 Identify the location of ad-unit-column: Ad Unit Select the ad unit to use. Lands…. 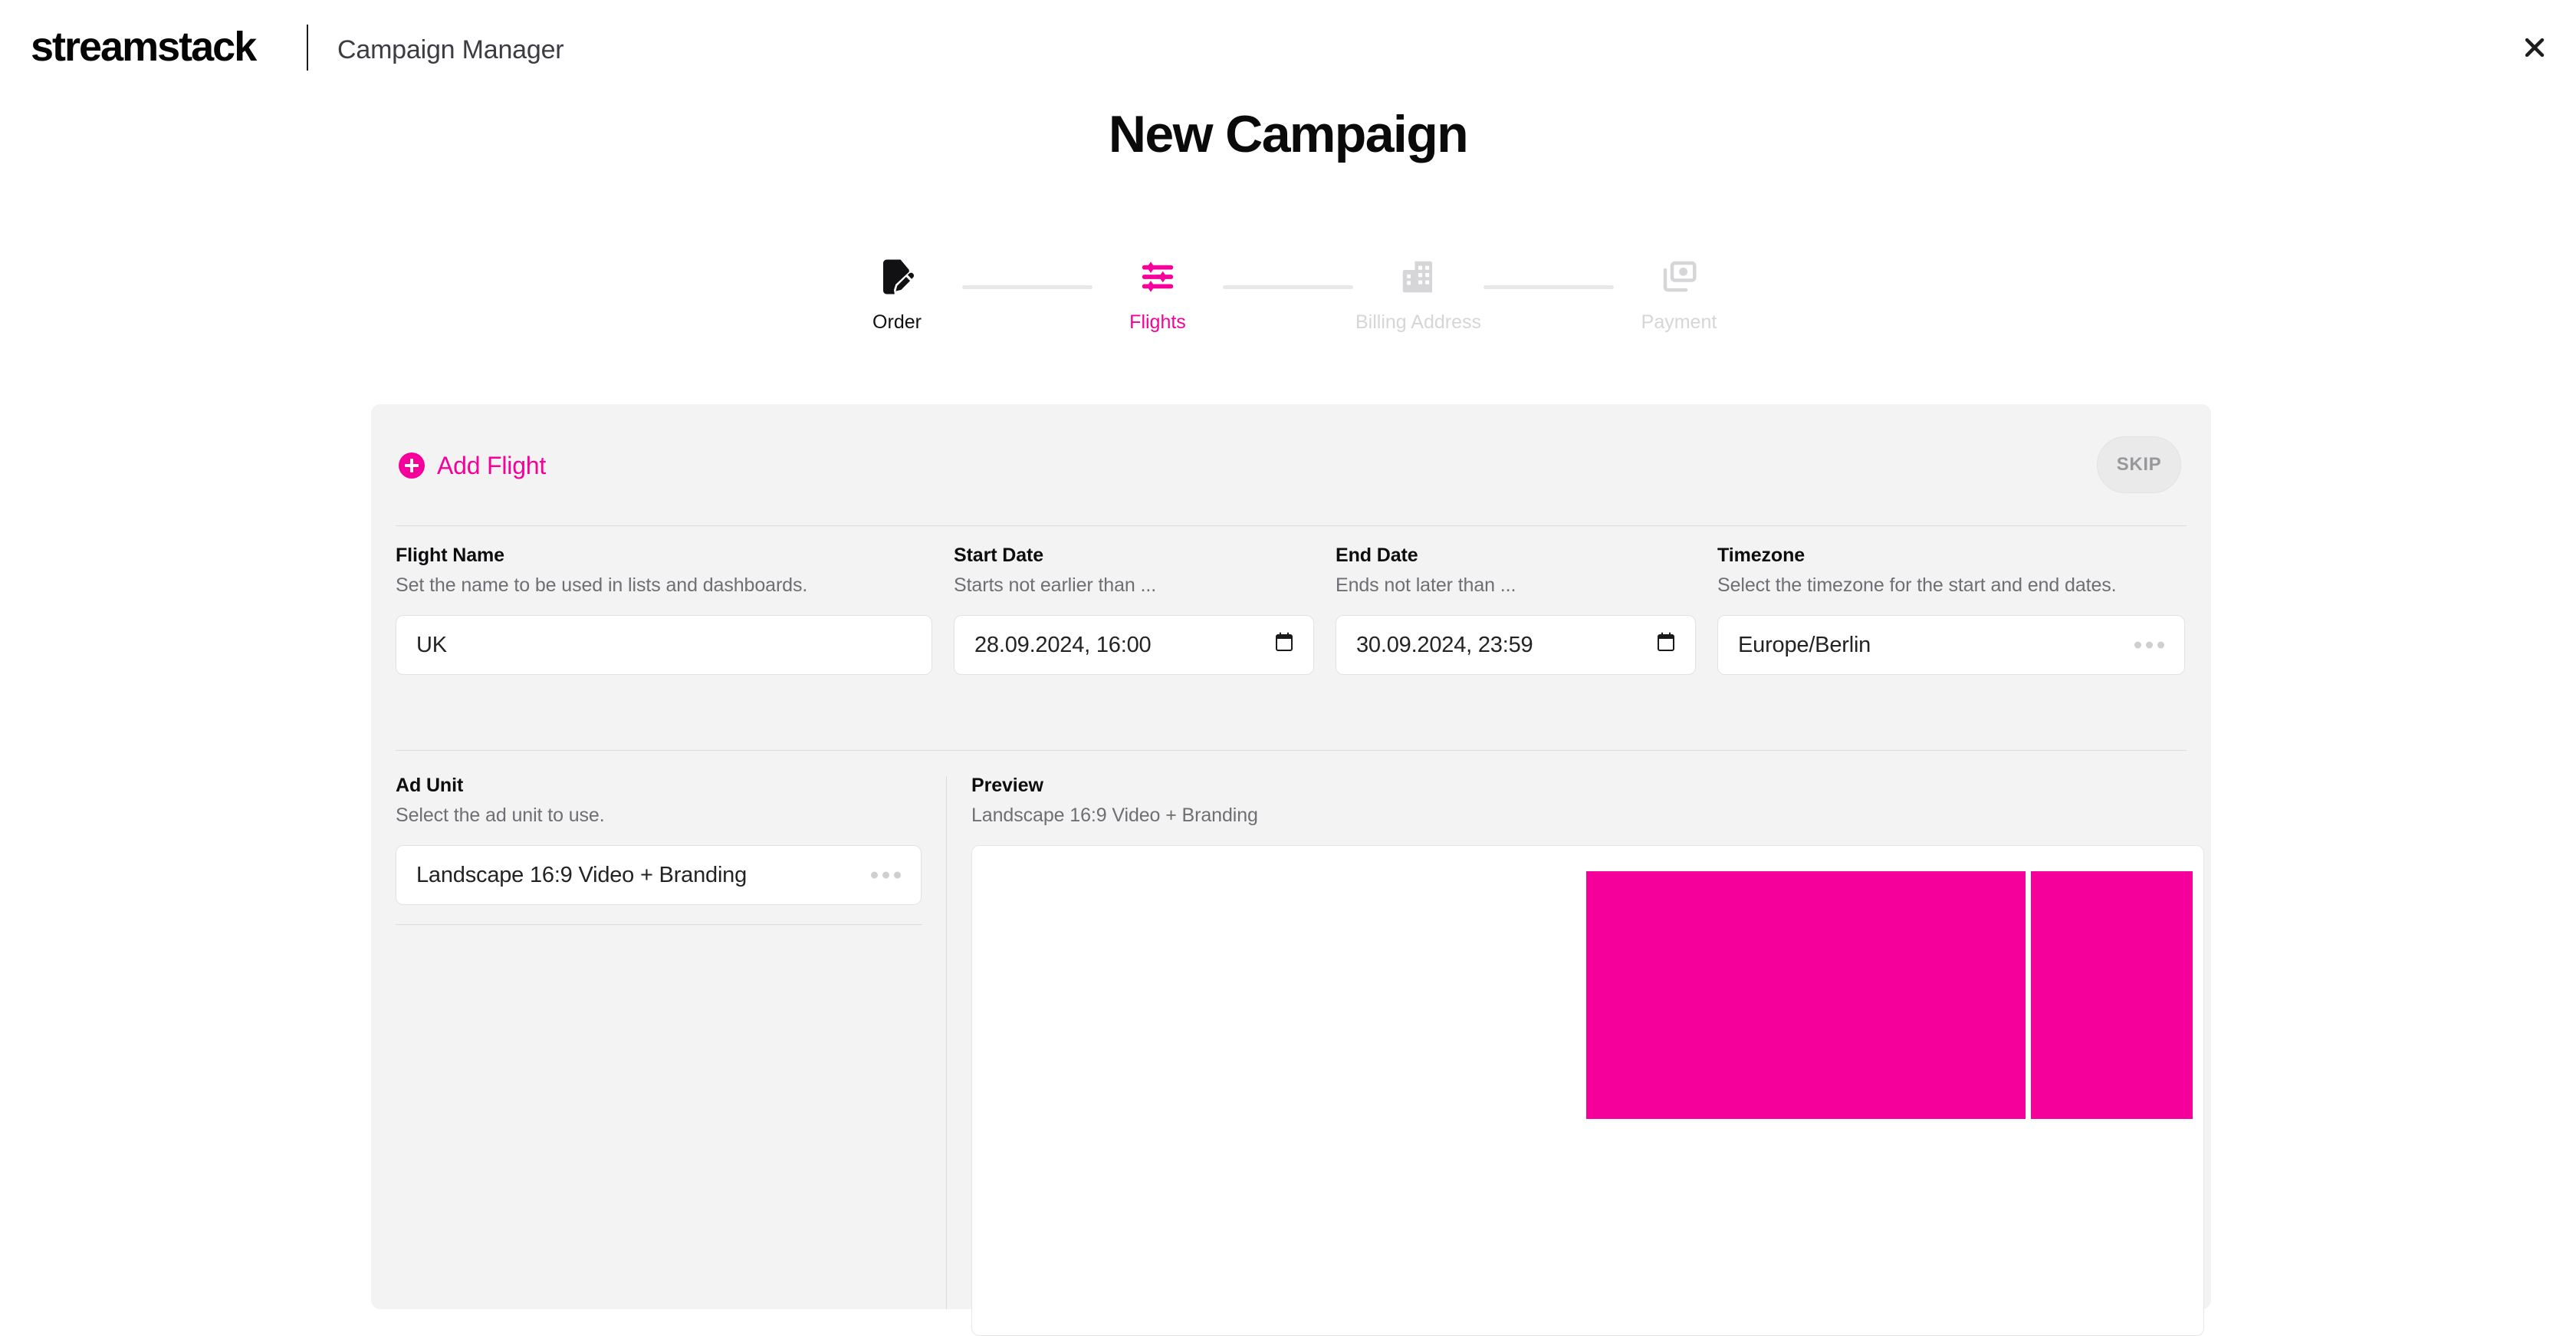
(659, 1043).